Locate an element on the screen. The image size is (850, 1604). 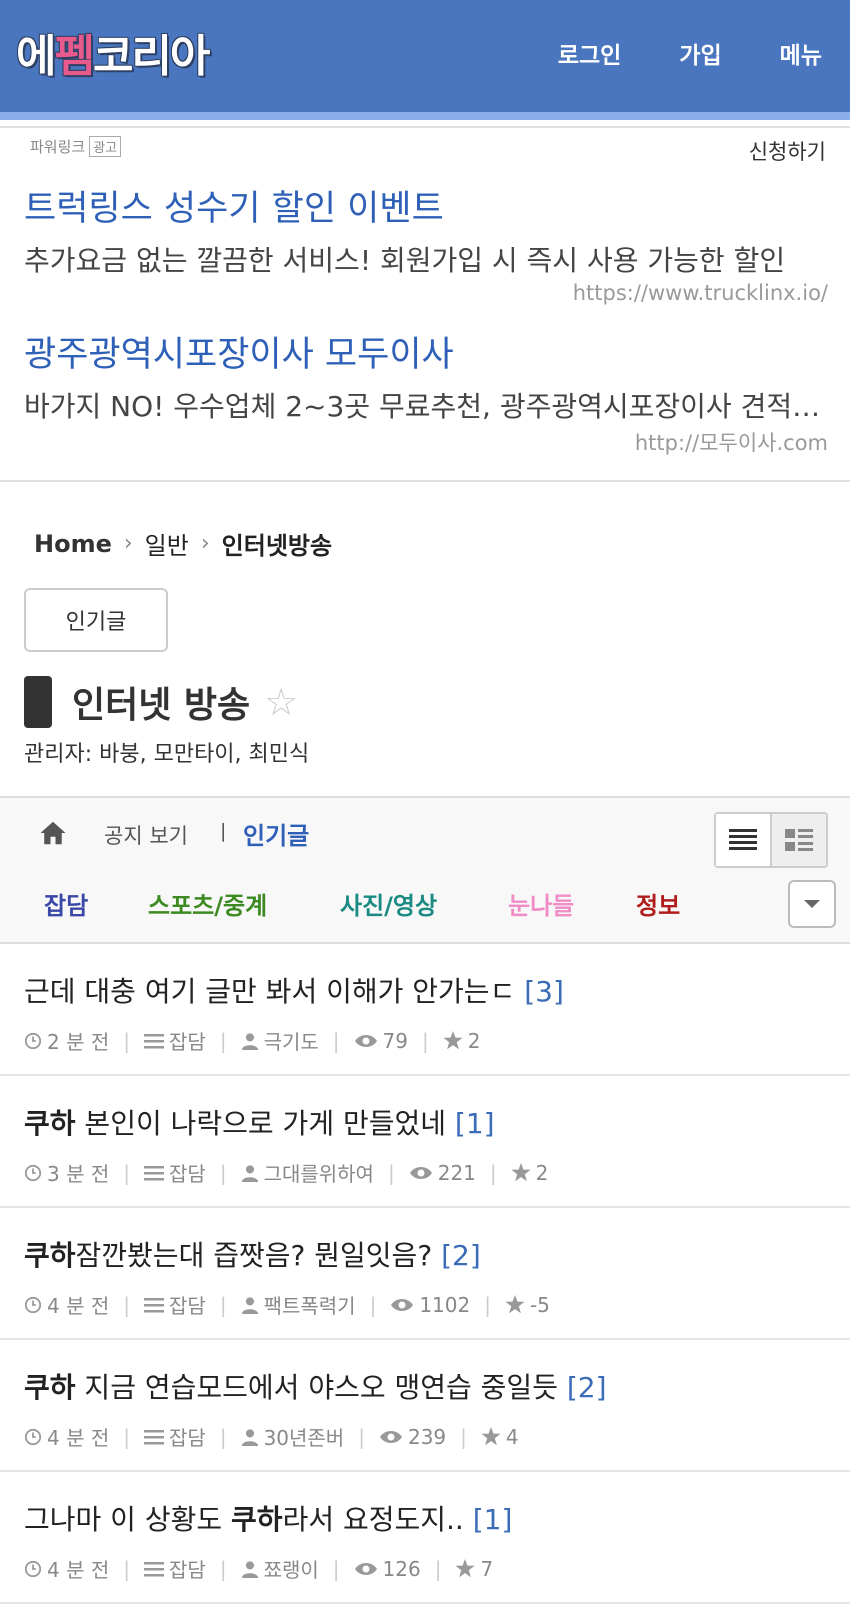
post-time: 2 분 전 is located at coordinates (78, 1042).